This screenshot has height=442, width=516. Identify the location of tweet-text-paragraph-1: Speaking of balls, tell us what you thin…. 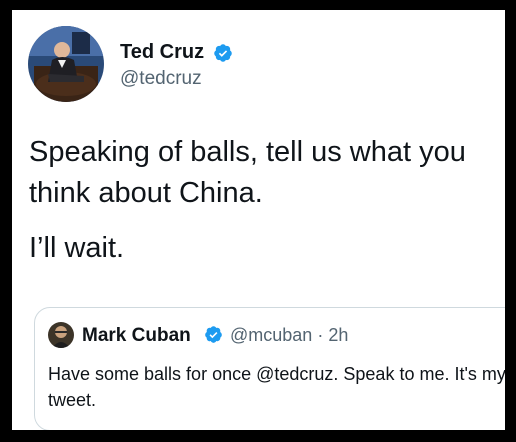
(247, 172).